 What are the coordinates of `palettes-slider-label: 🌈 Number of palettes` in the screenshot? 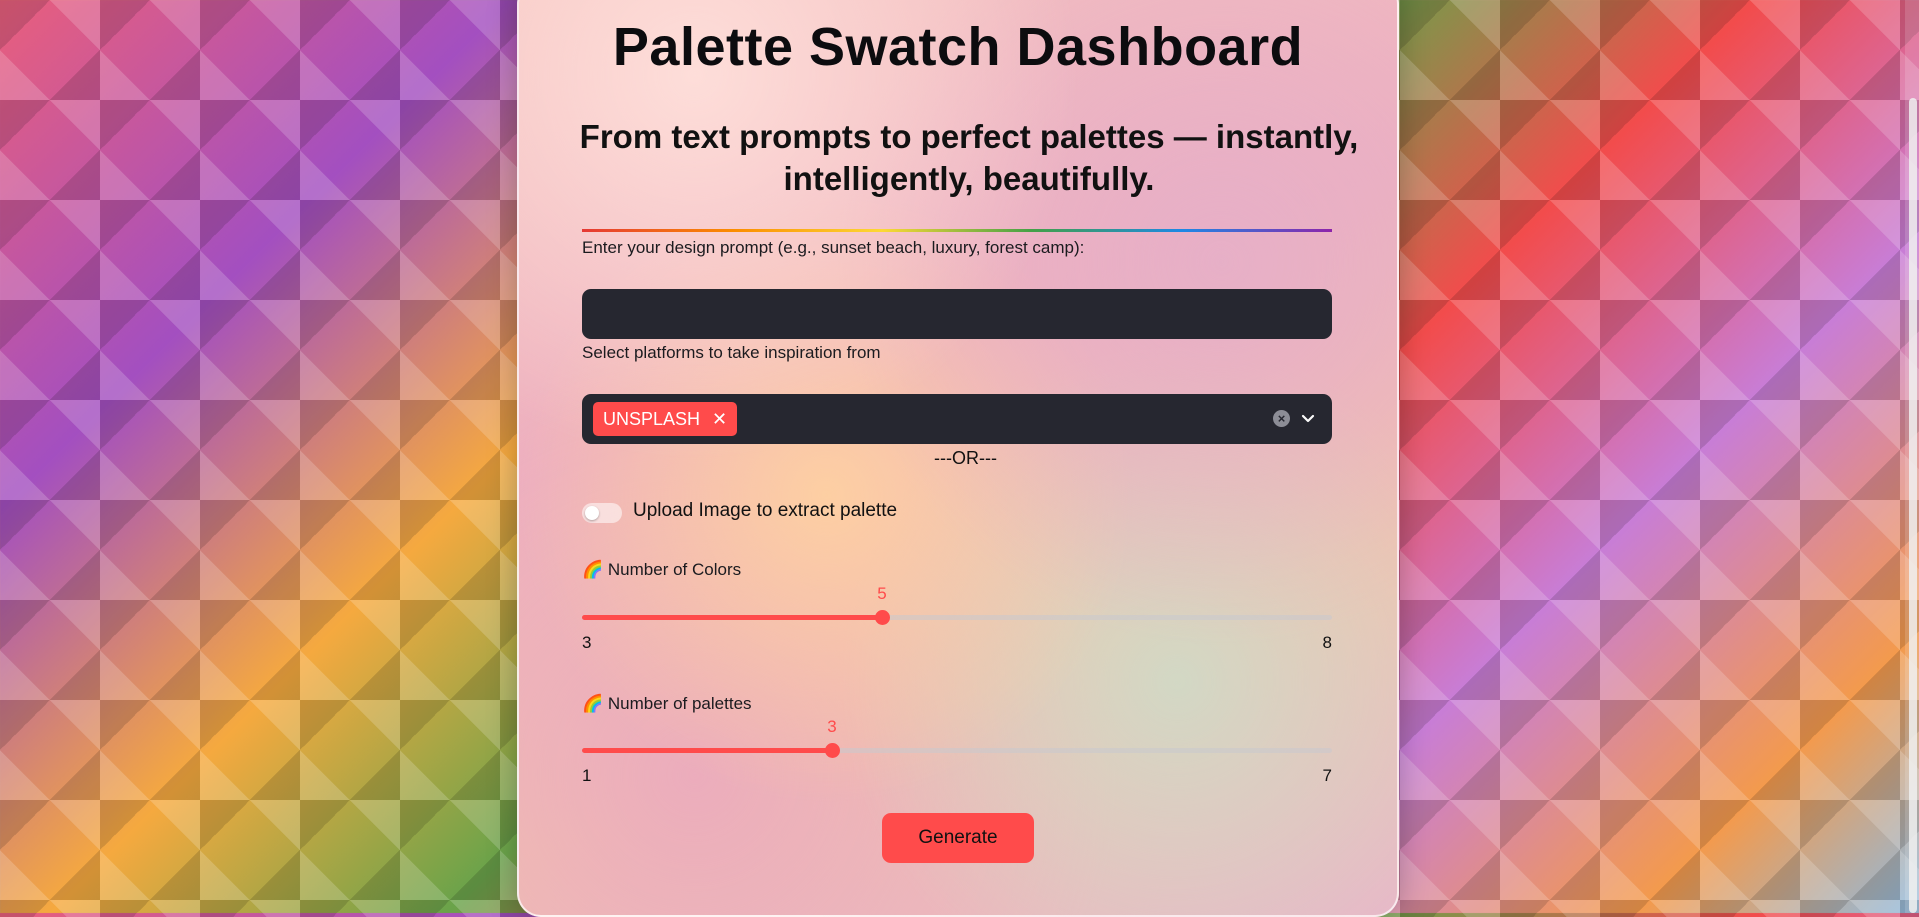 It's located at (667, 703).